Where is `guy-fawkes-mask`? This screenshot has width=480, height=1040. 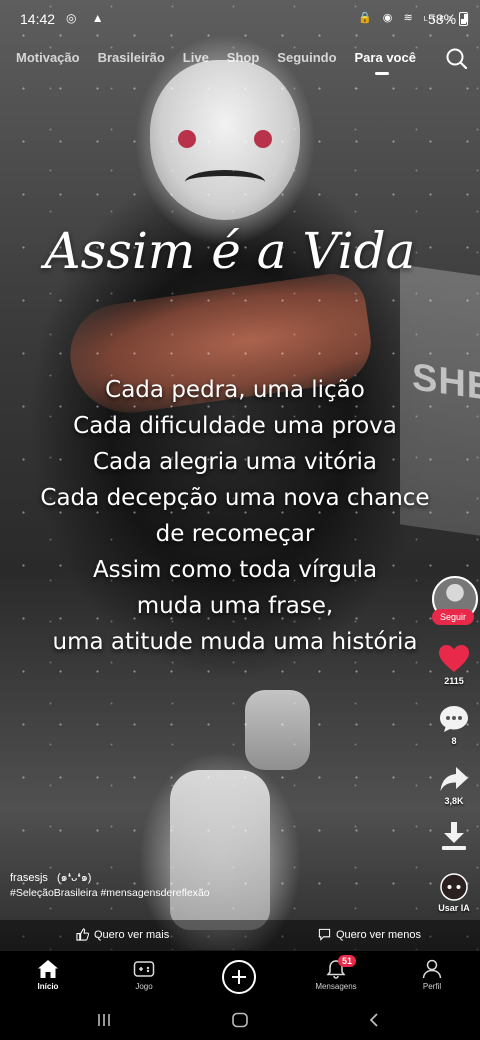
guy-fawkes-mask is located at coordinates (225, 140).